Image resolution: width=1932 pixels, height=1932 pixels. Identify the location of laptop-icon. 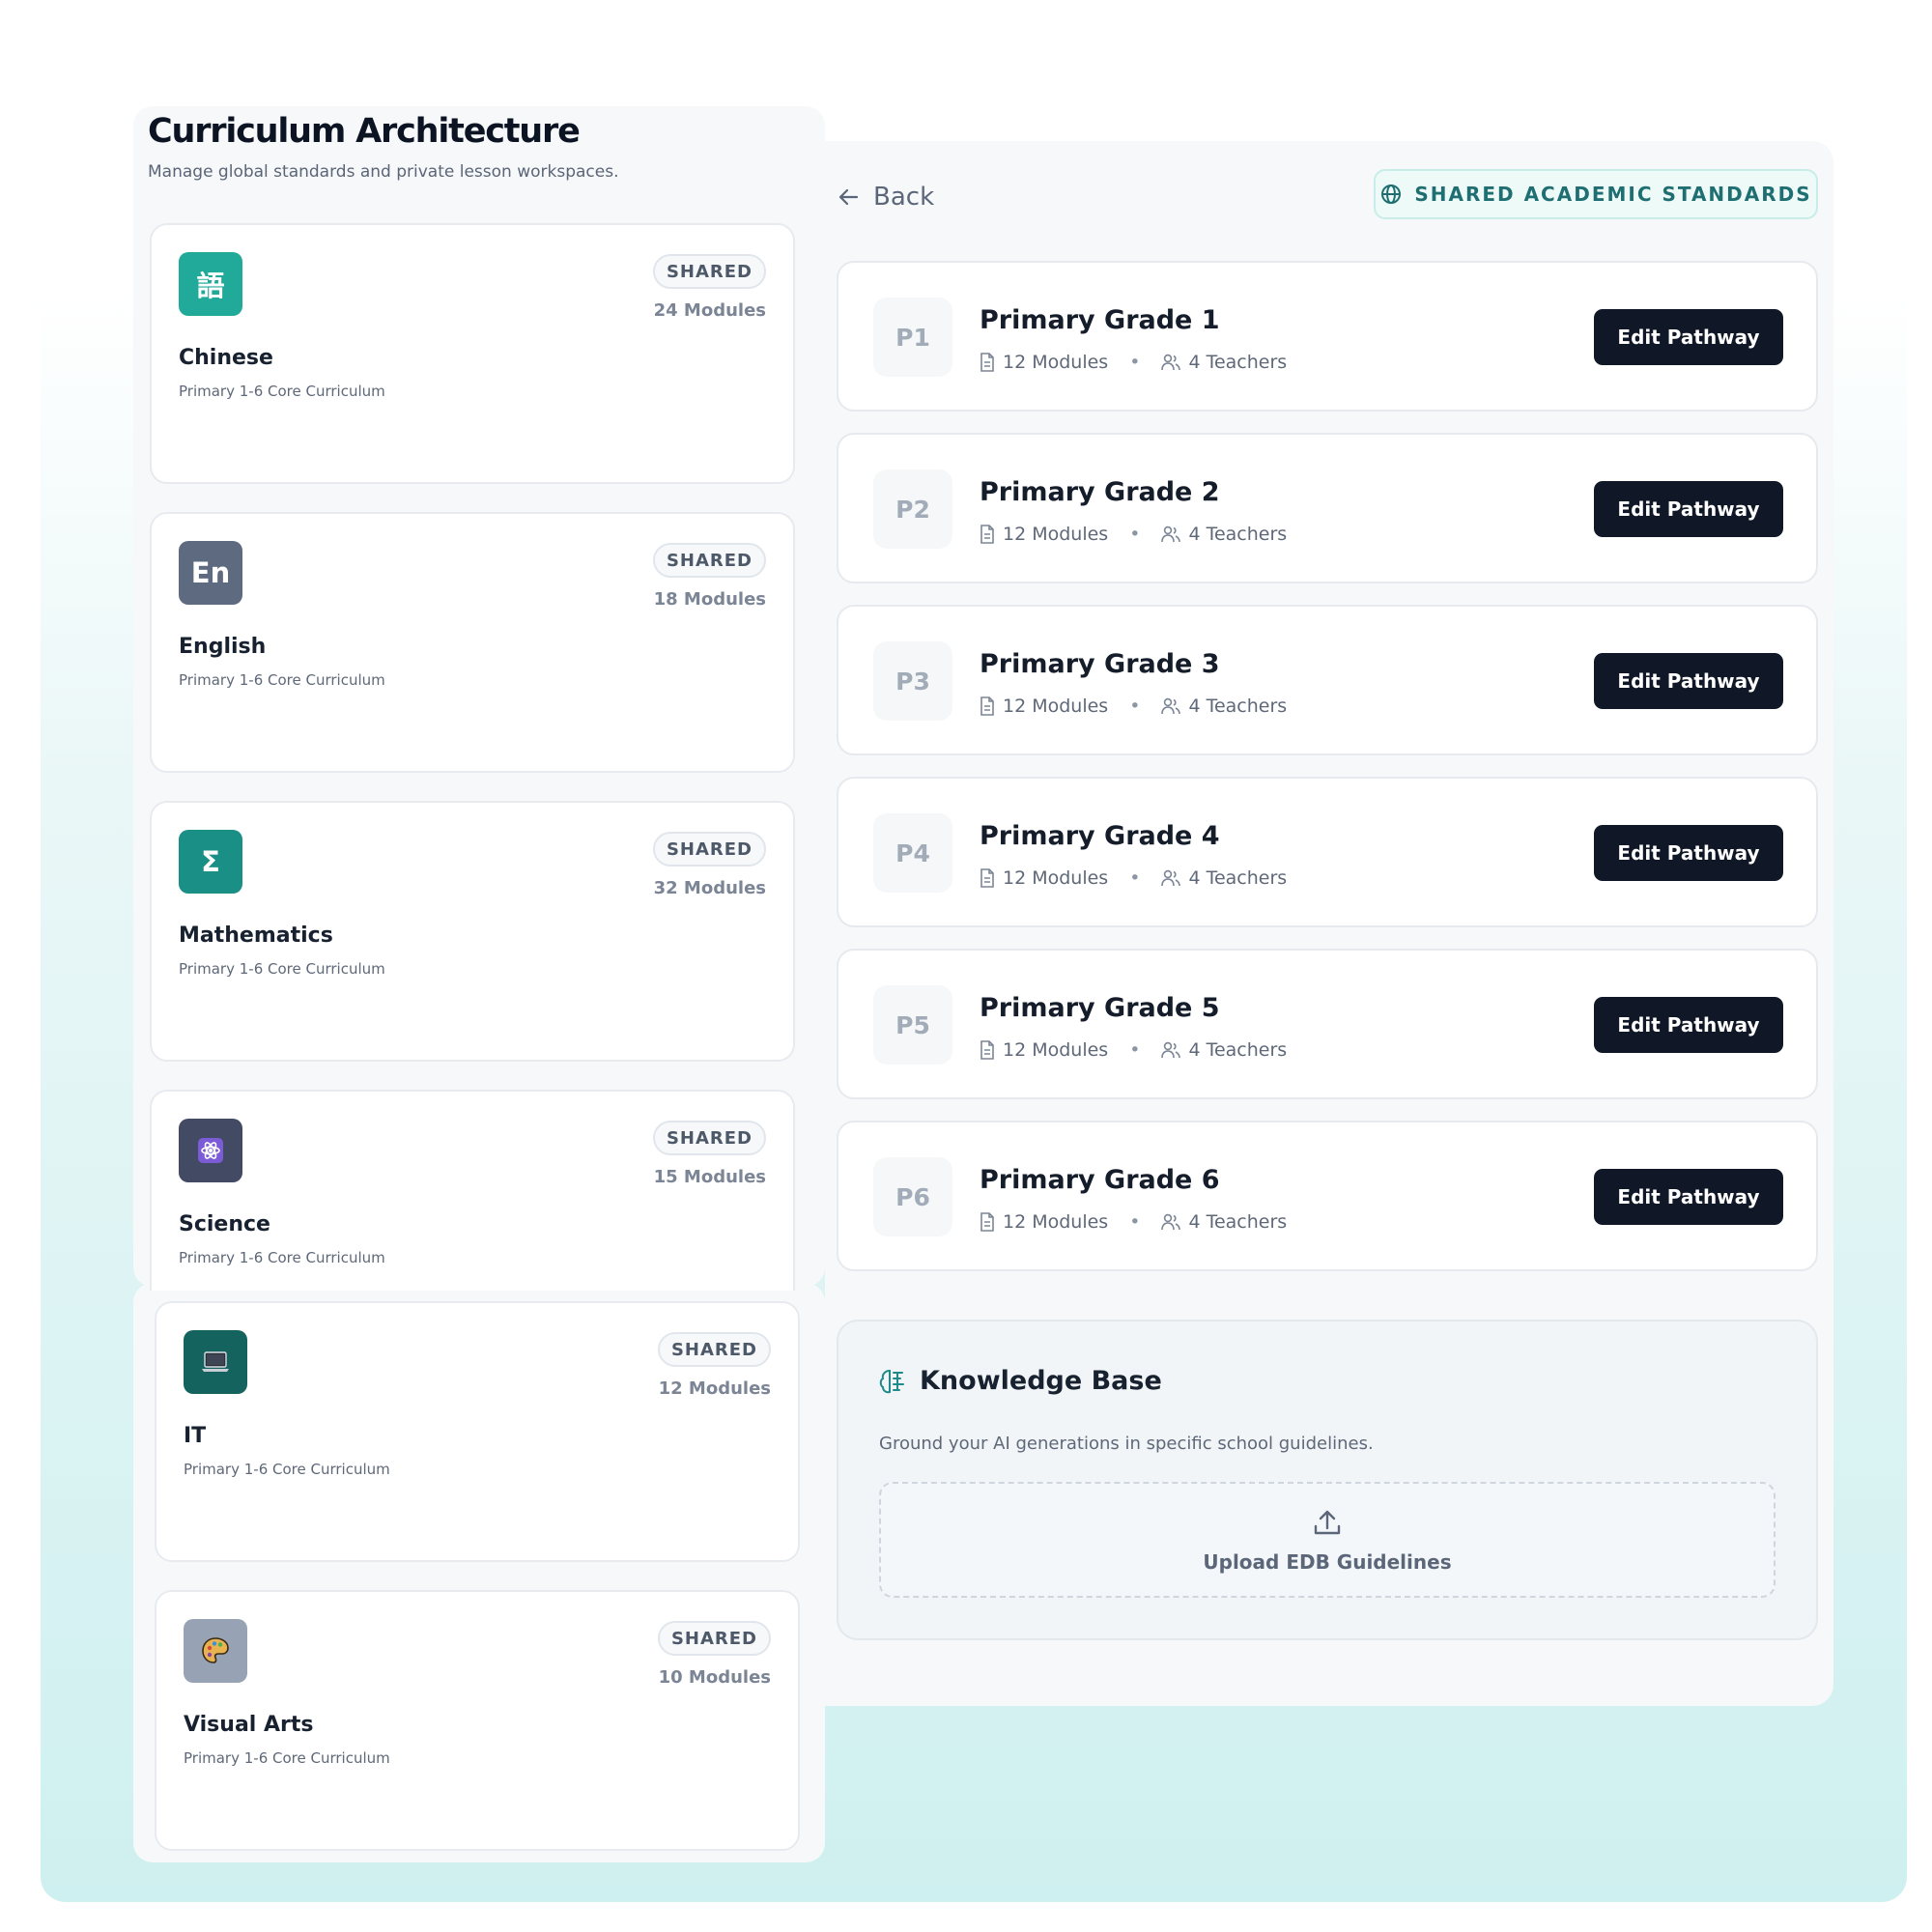
(215, 1362).